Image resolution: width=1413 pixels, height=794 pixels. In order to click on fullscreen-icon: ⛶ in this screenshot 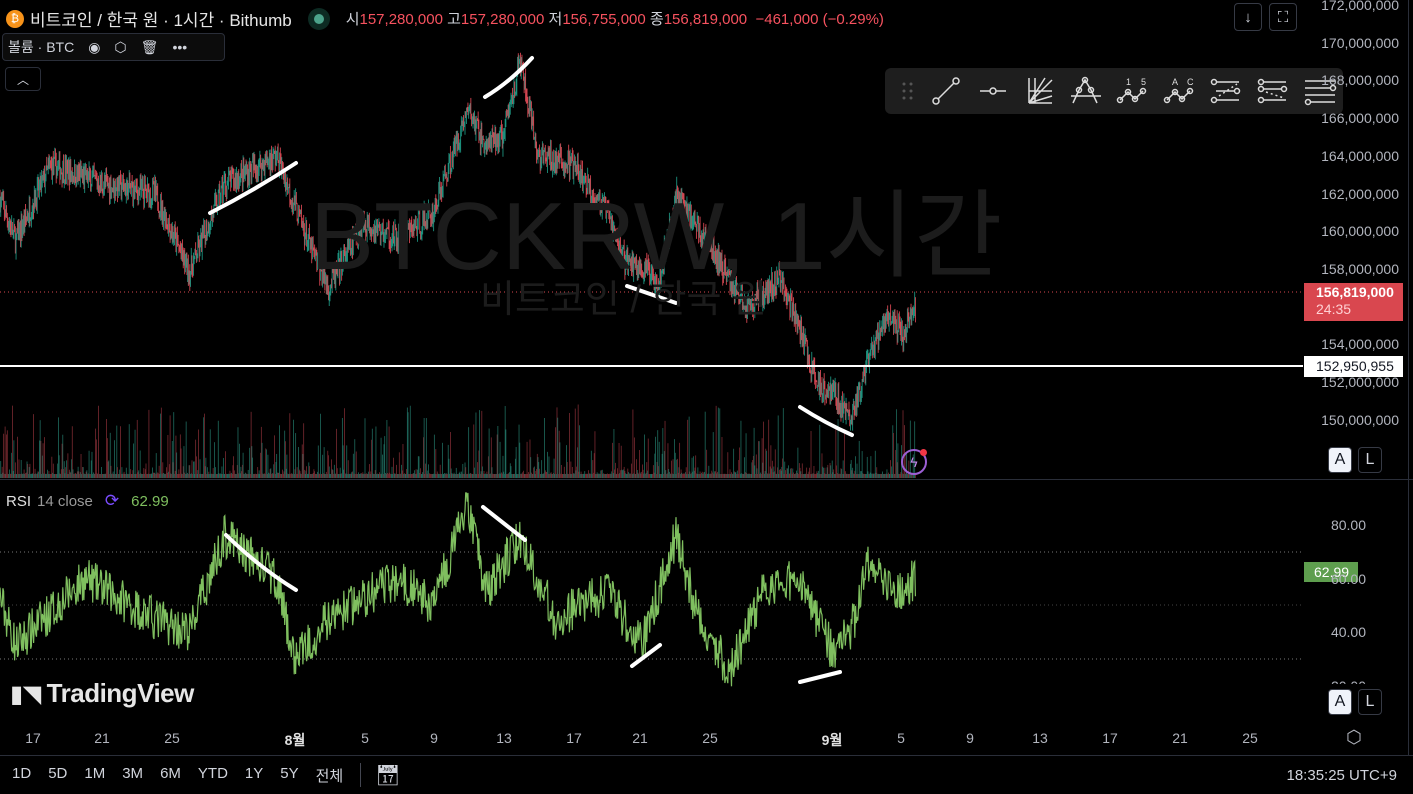, I will do `click(1283, 17)`.